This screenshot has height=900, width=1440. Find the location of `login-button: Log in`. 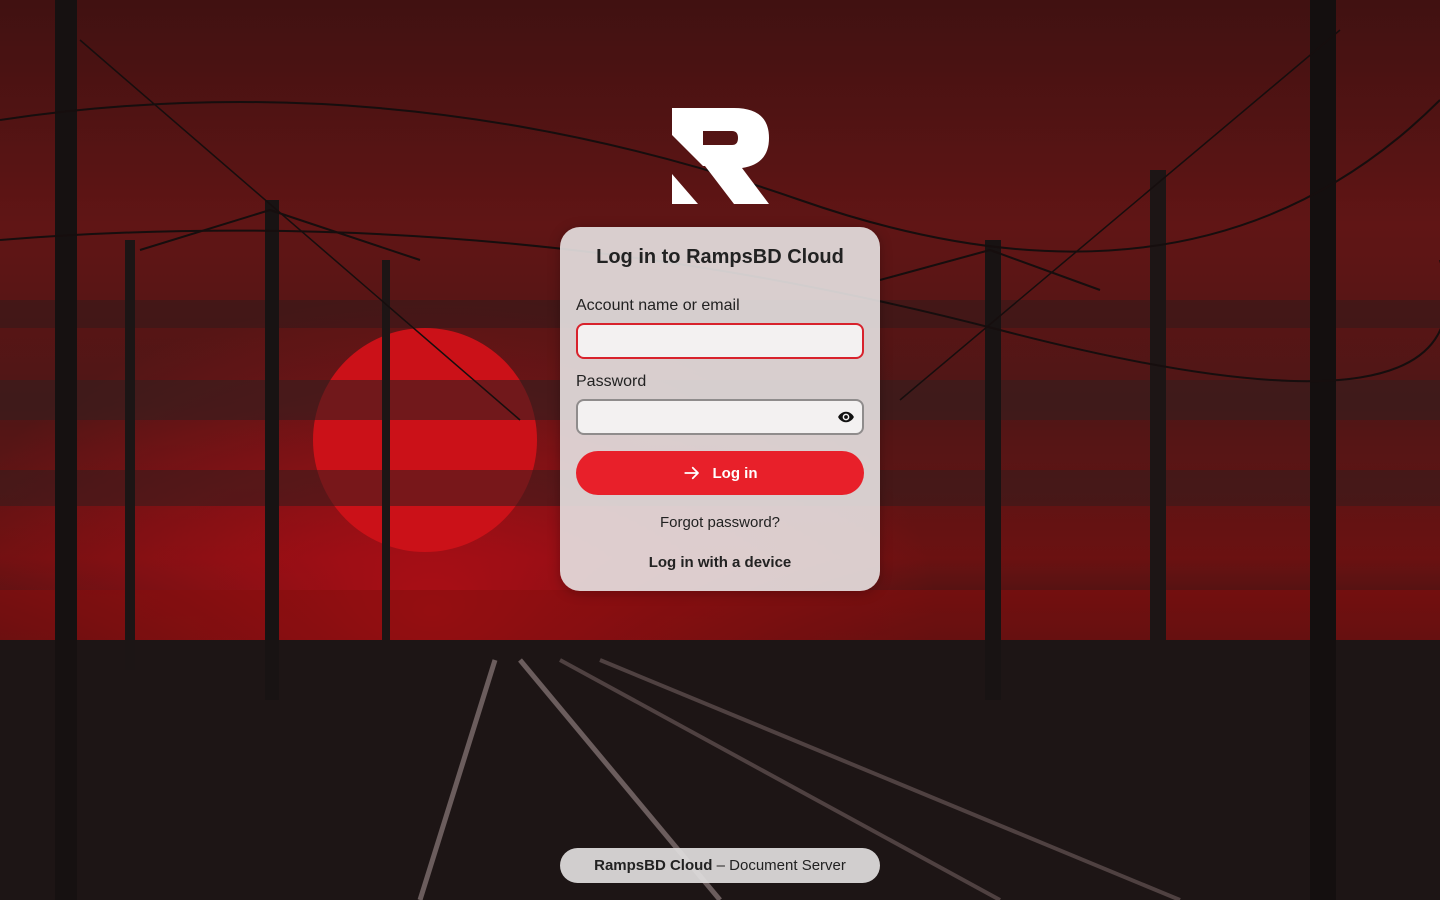

login-button: Log in is located at coordinates (720, 473).